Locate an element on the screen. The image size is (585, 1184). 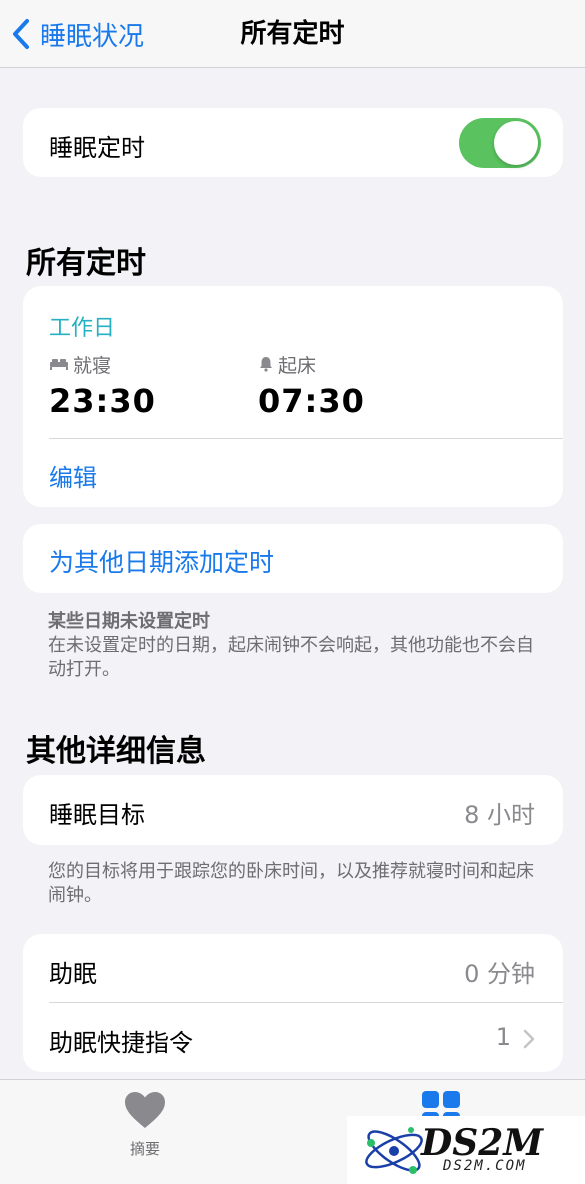
tab-summary: 摘要 is located at coordinates (145, 1124).